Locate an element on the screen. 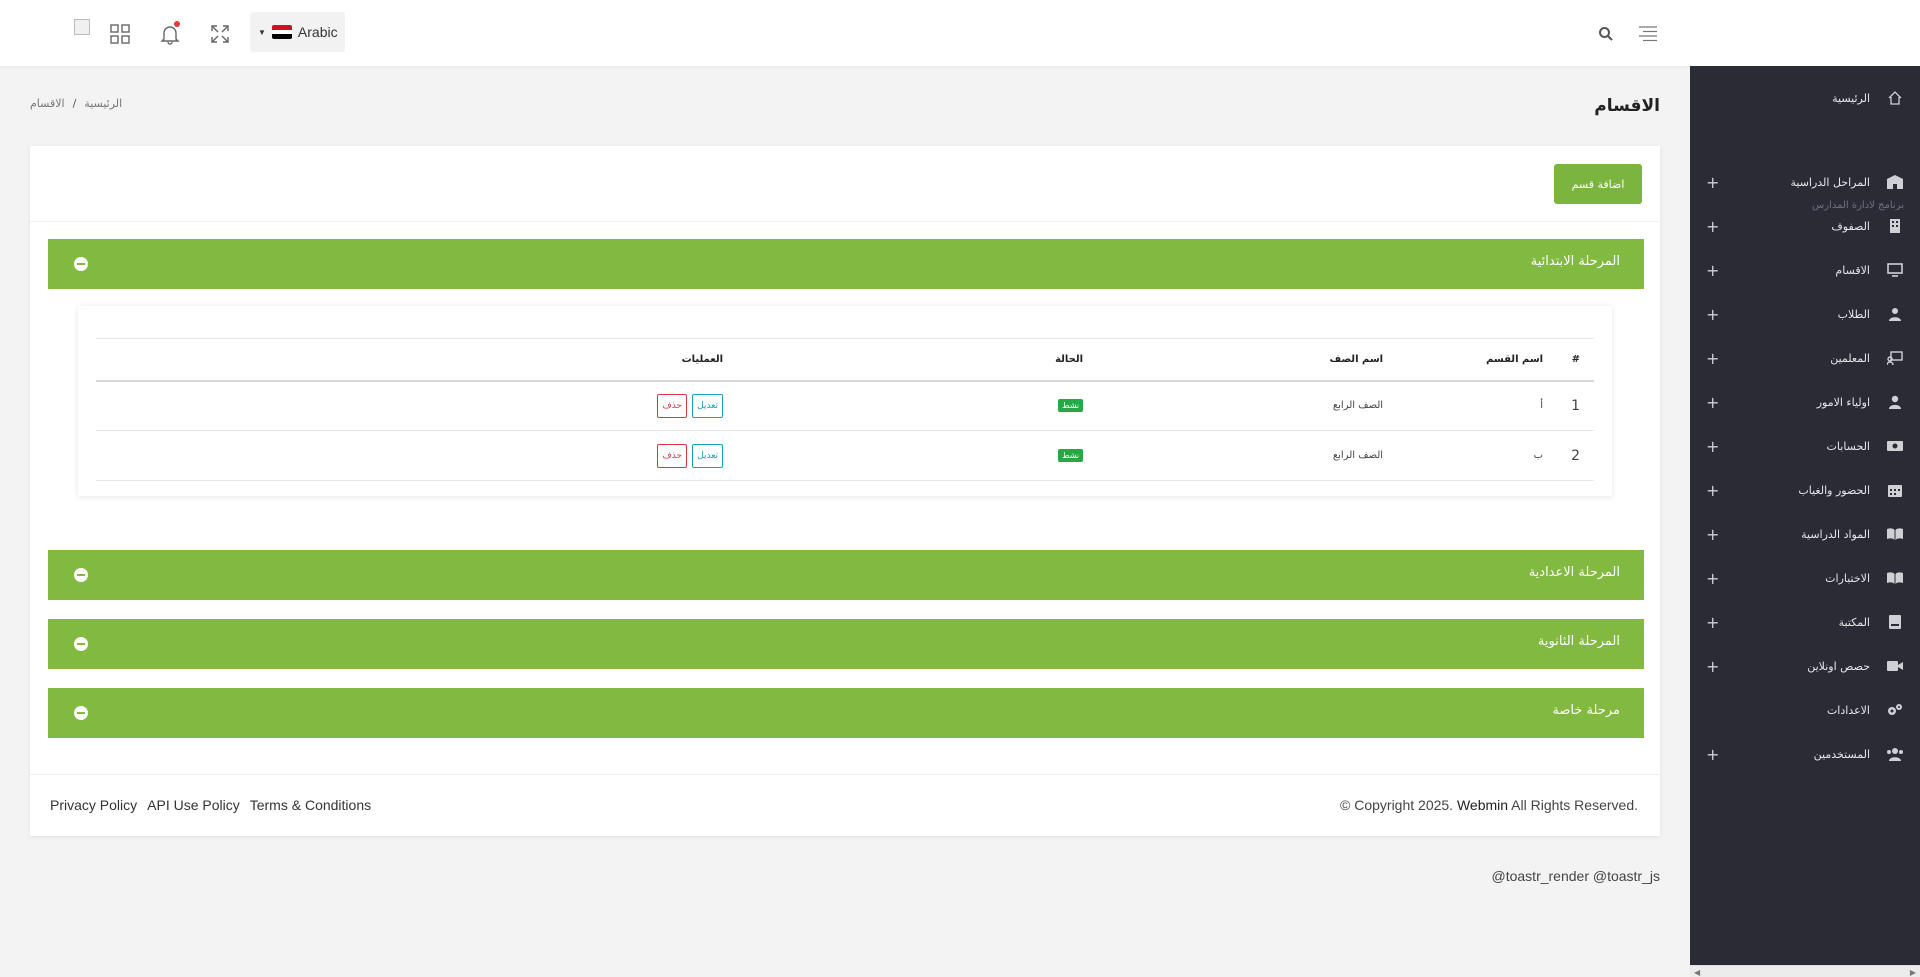  sidebar-item-users: المستخدمين + is located at coordinates (1805, 754).